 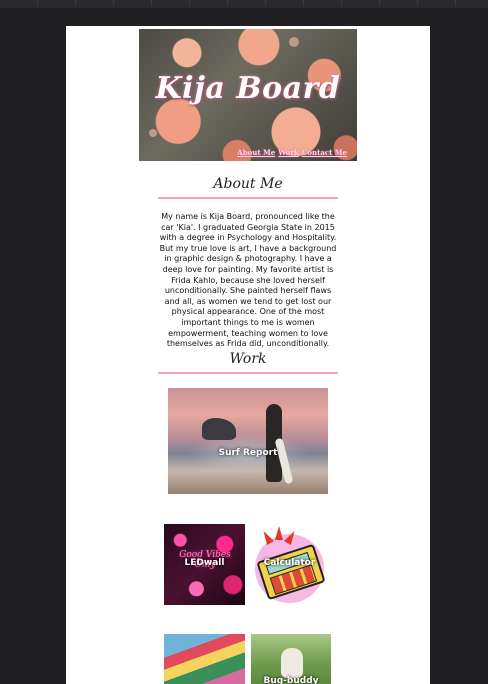 I want to click on project-bug-buddy: Bug-buddy, so click(x=291, y=659).